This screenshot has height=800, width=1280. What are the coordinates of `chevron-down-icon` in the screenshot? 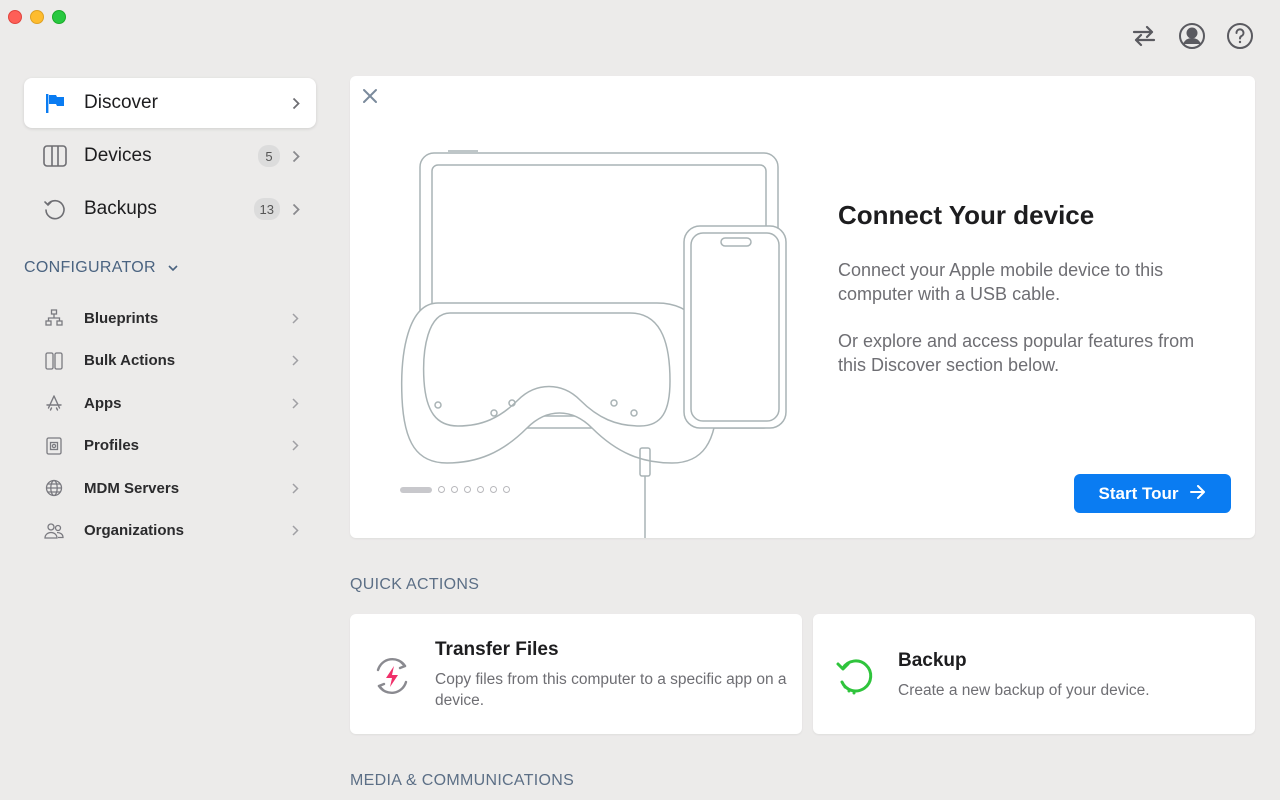 It's located at (173, 268).